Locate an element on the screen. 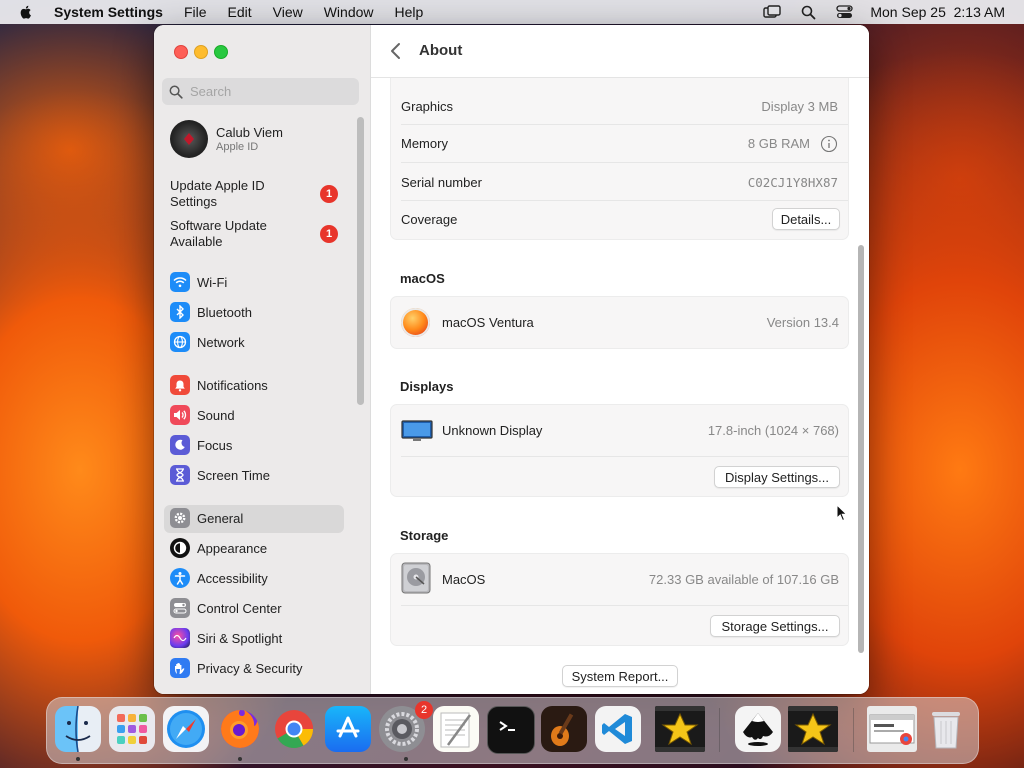 The width and height of the screenshot is (1024, 768). vscode-icon is located at coordinates (618, 729).